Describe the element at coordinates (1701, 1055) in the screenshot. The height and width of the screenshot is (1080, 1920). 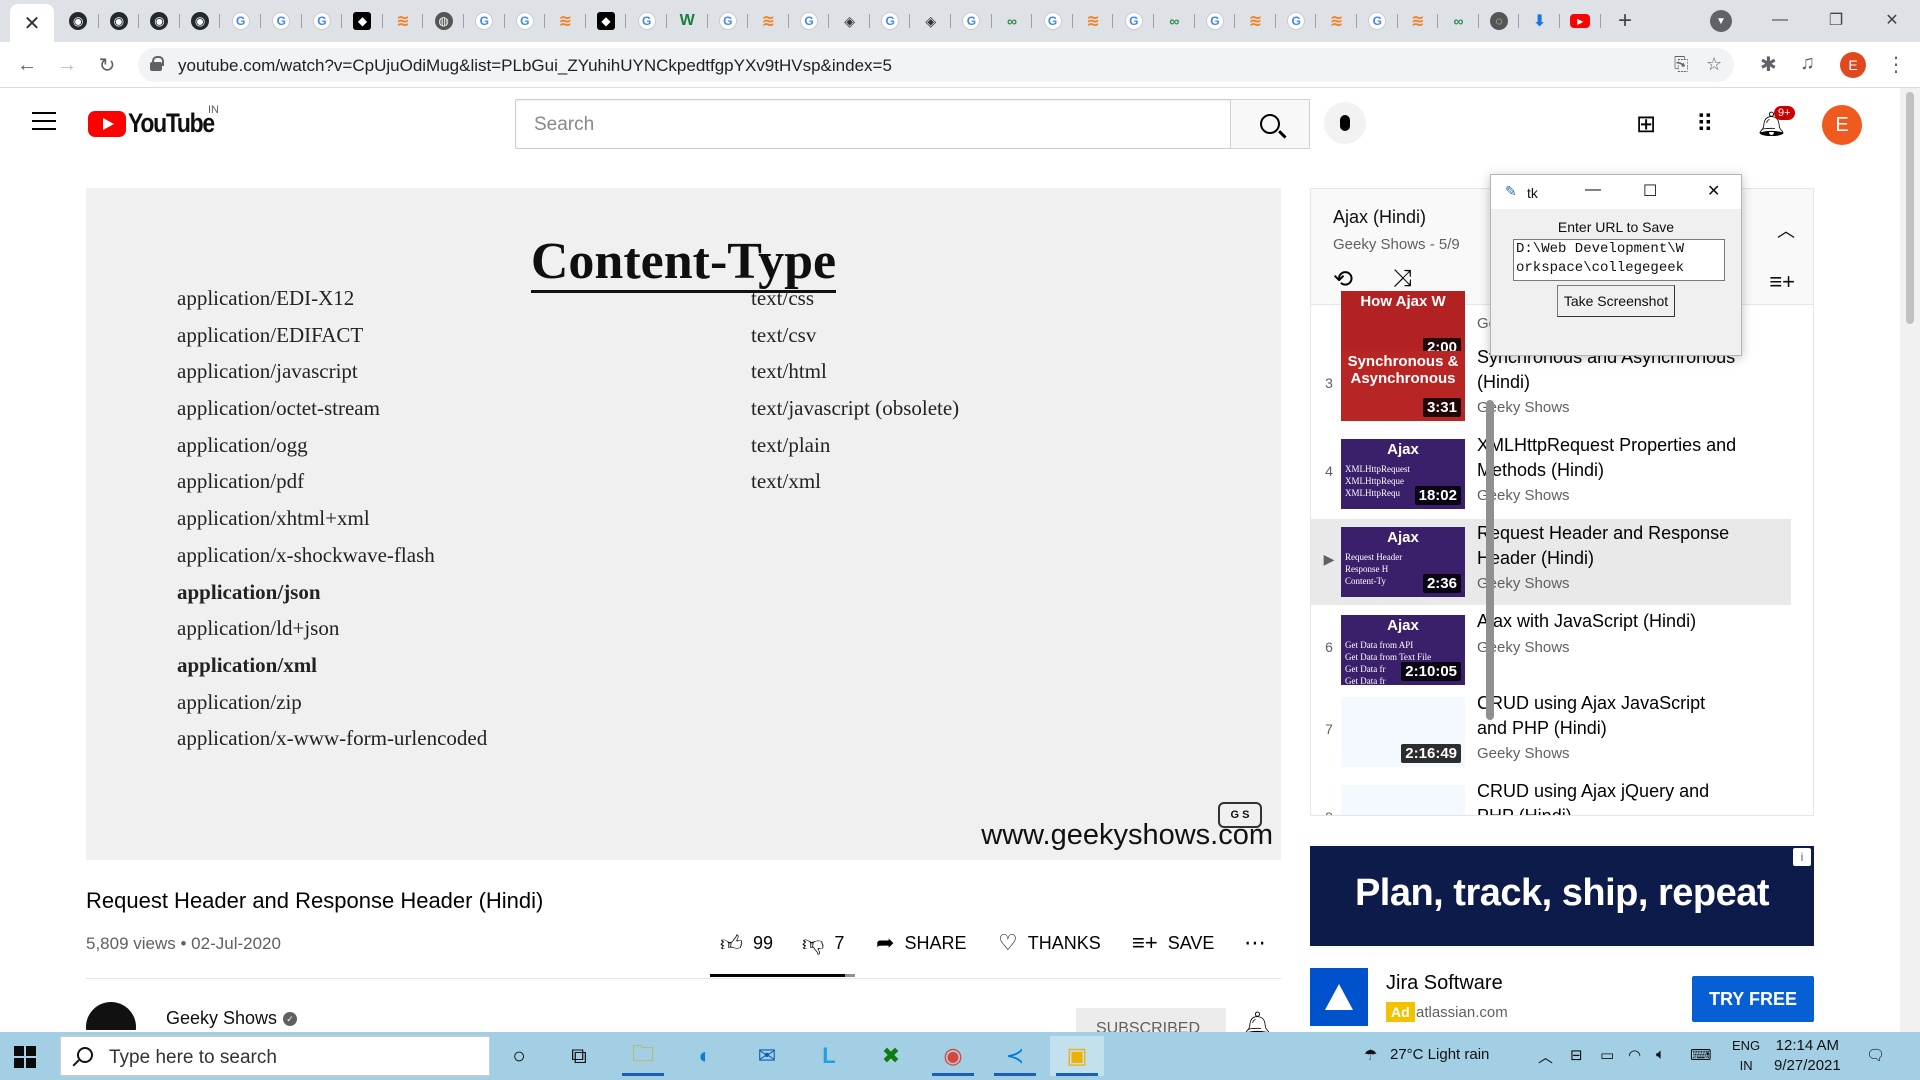
I see `keyboard-icon: ⌨` at that location.